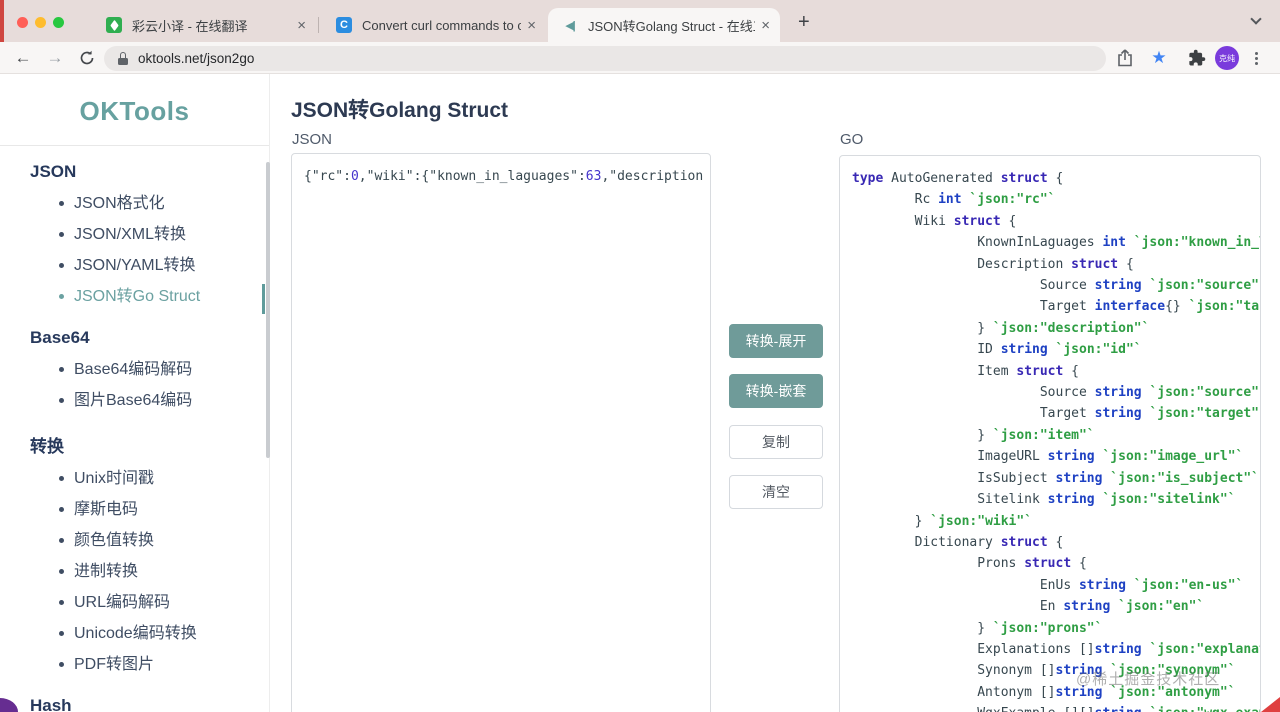 This screenshot has height=712, width=1280. I want to click on browser-toolbar: ← → oktools.net/json2go ★ 克纯, so click(640, 58).